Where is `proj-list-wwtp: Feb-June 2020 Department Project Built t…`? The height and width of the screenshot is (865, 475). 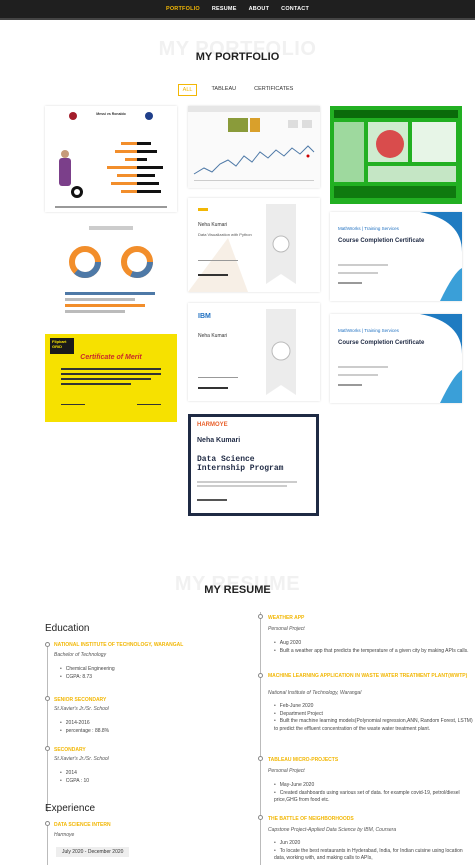
proj-list-wwtp: Feb-June 2020 Department Project Built t… is located at coordinates (374, 718).